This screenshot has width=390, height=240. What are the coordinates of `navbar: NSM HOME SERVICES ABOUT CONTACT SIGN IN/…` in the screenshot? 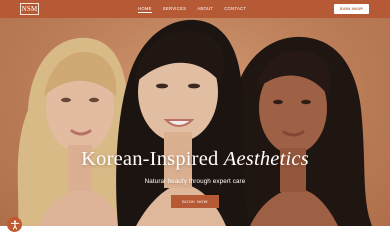 It's located at (195, 9).